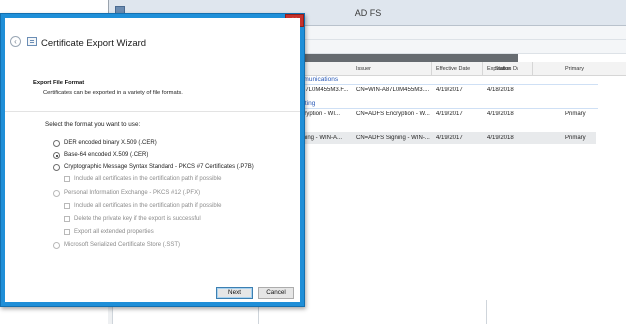 The image size is (626, 324). I want to click on back-arrow-icon: ‹, so click(15, 41).